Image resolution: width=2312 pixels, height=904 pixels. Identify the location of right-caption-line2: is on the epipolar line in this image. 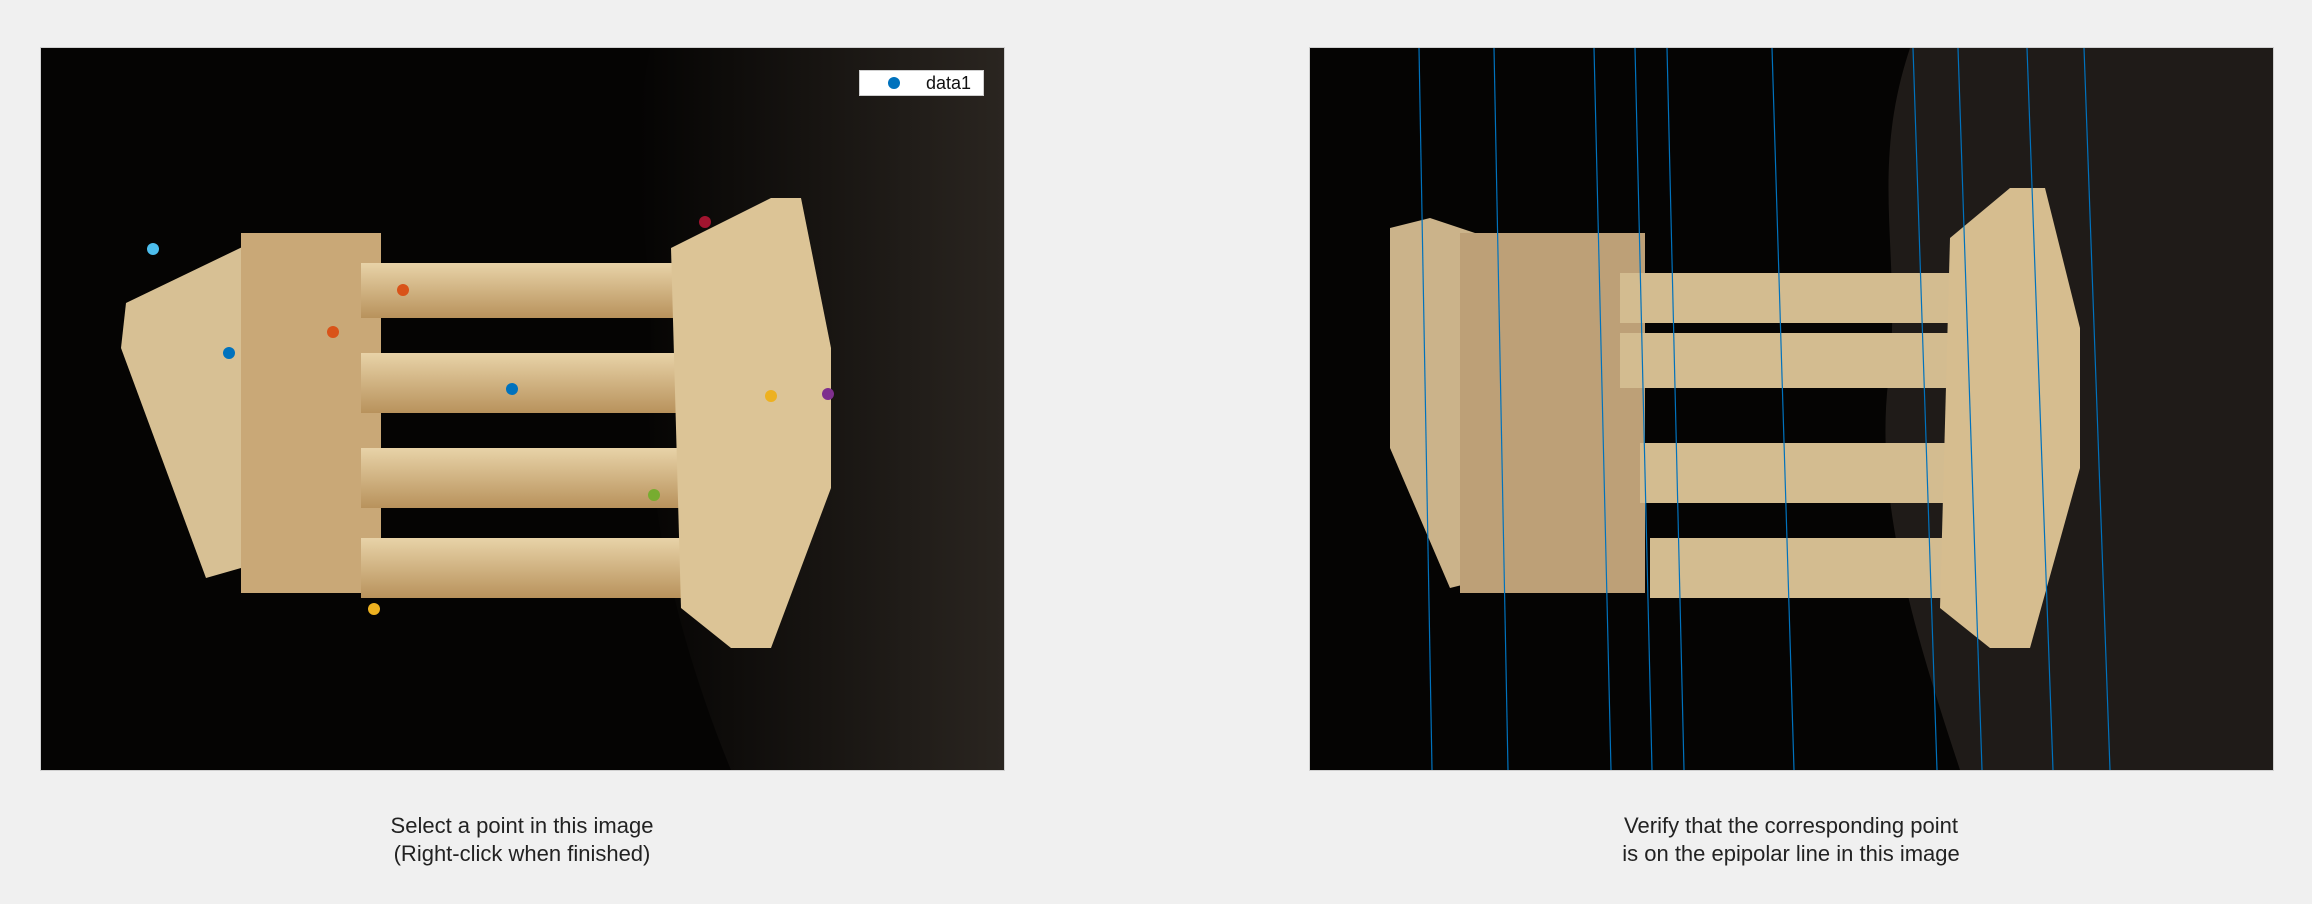
(1791, 853).